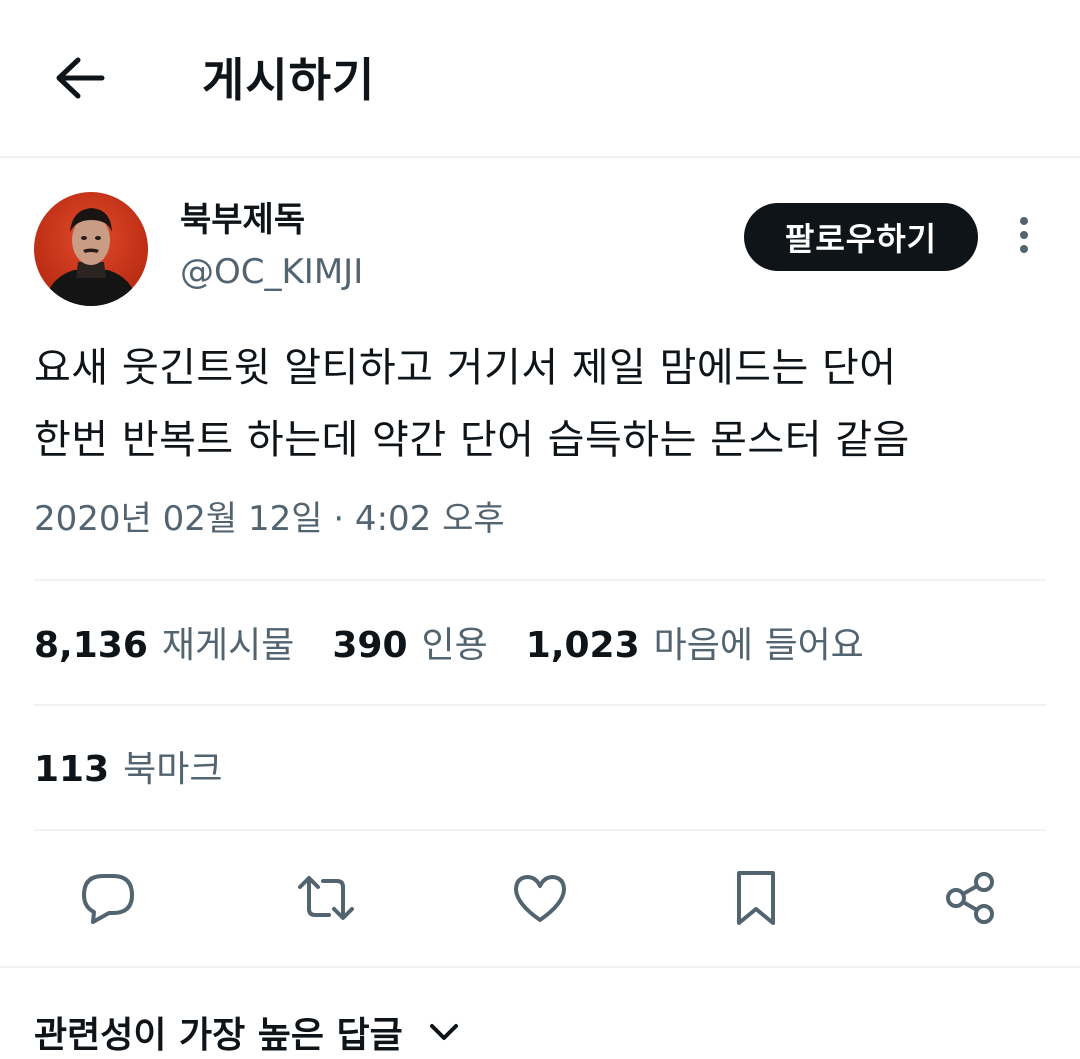 The width and height of the screenshot is (1080, 1059). I want to click on retweet-button, so click(326, 900).